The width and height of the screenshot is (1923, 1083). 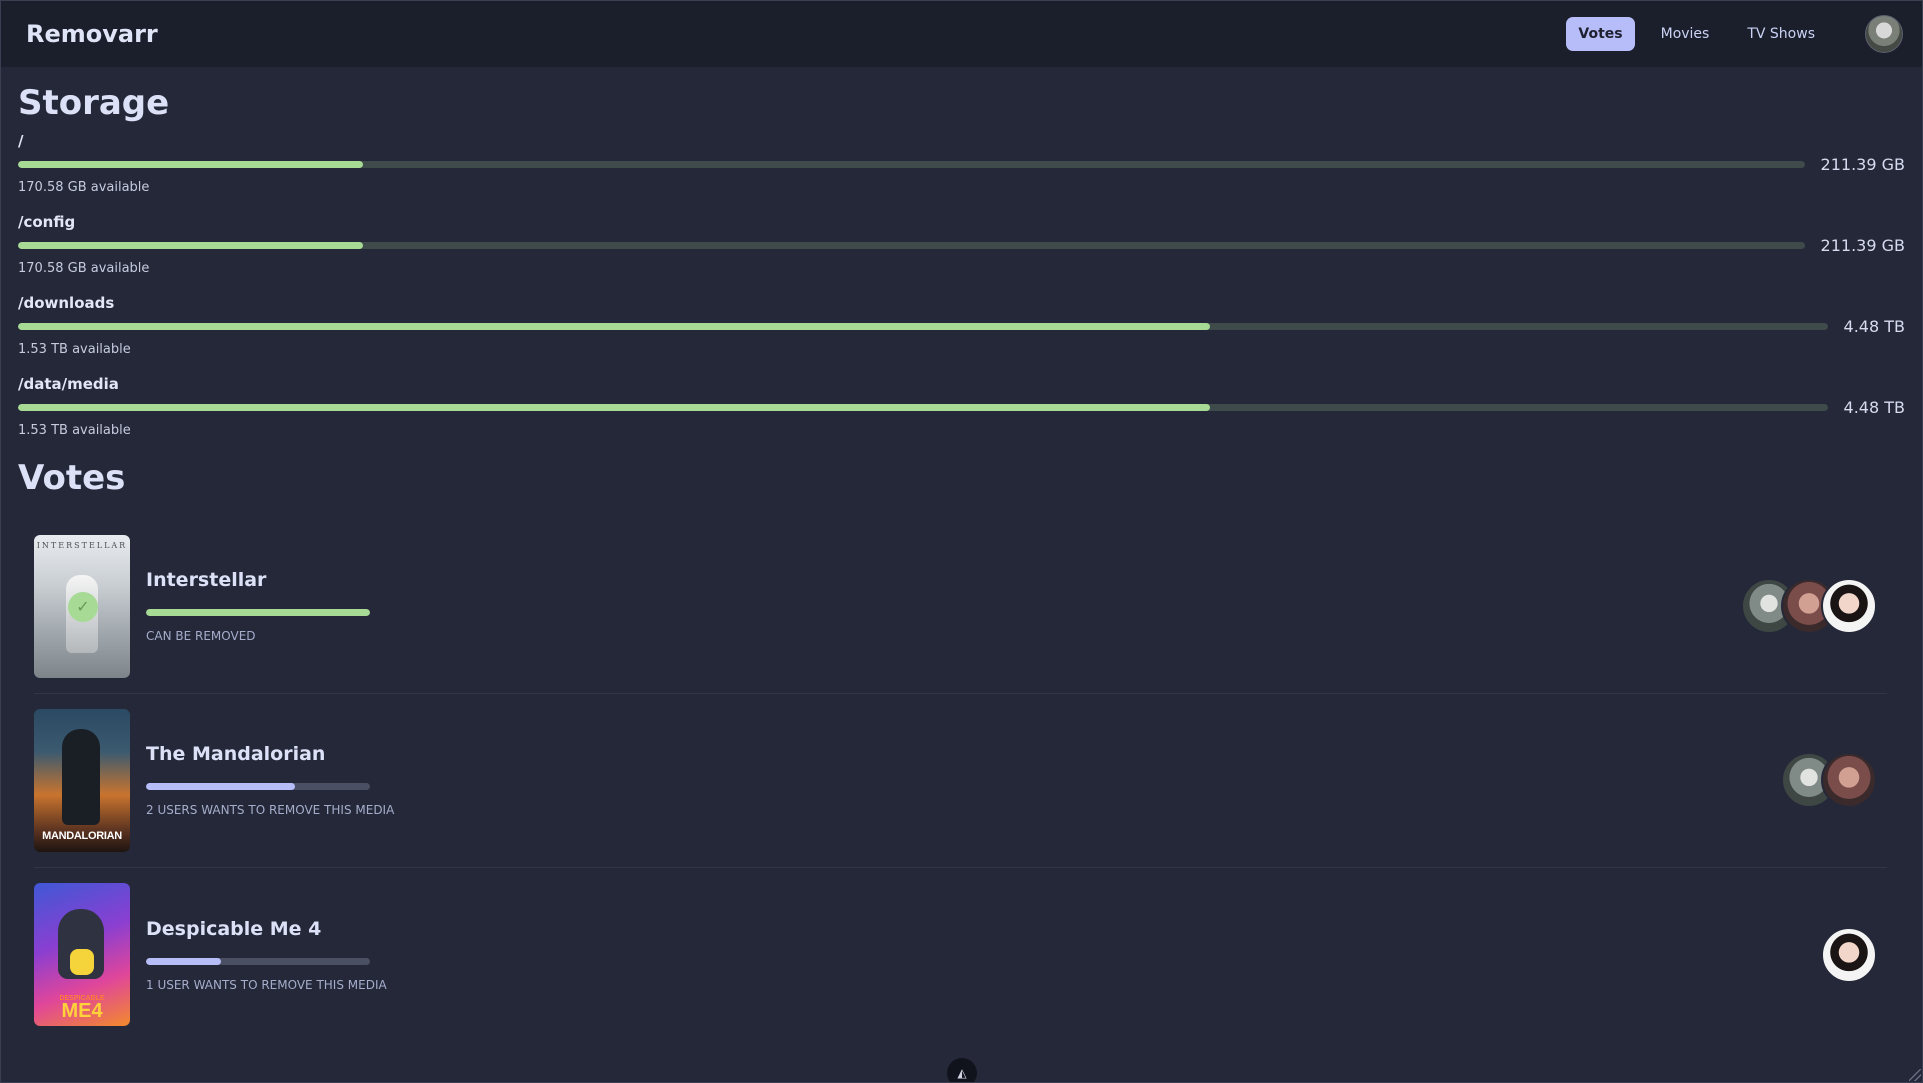 What do you see at coordinates (796, 34) in the screenshot?
I see `app-title: Removarr` at bounding box center [796, 34].